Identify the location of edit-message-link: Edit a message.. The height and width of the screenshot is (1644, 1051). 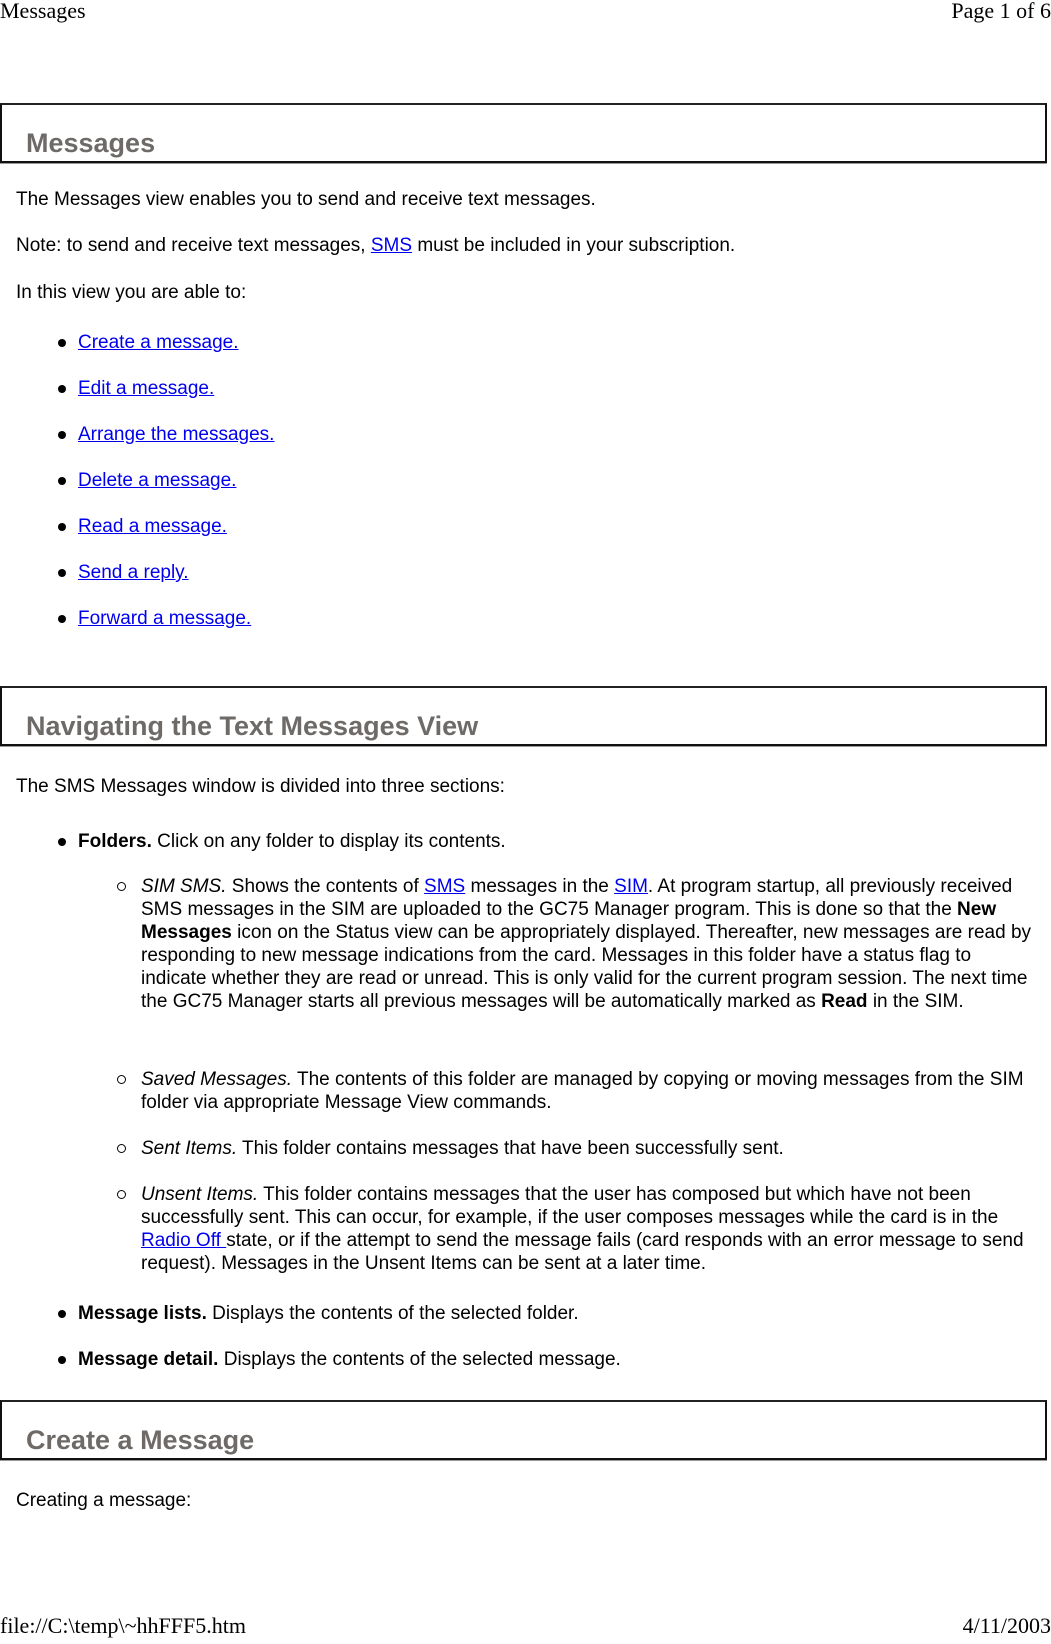
(146, 388).